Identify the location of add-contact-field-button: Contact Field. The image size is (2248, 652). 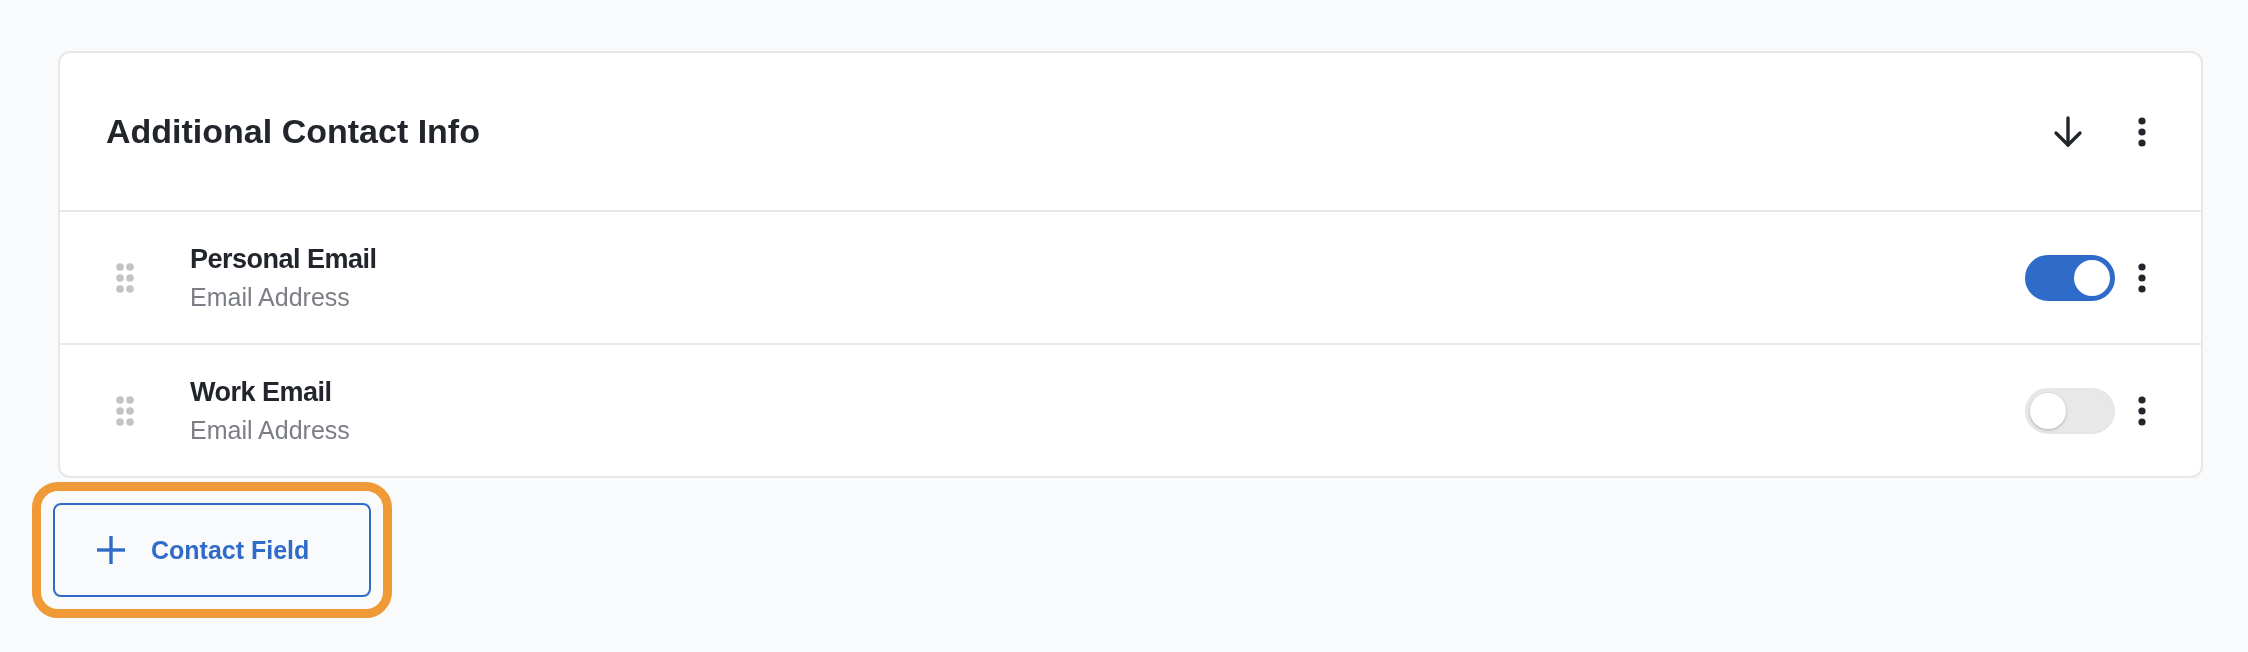
(212, 550).